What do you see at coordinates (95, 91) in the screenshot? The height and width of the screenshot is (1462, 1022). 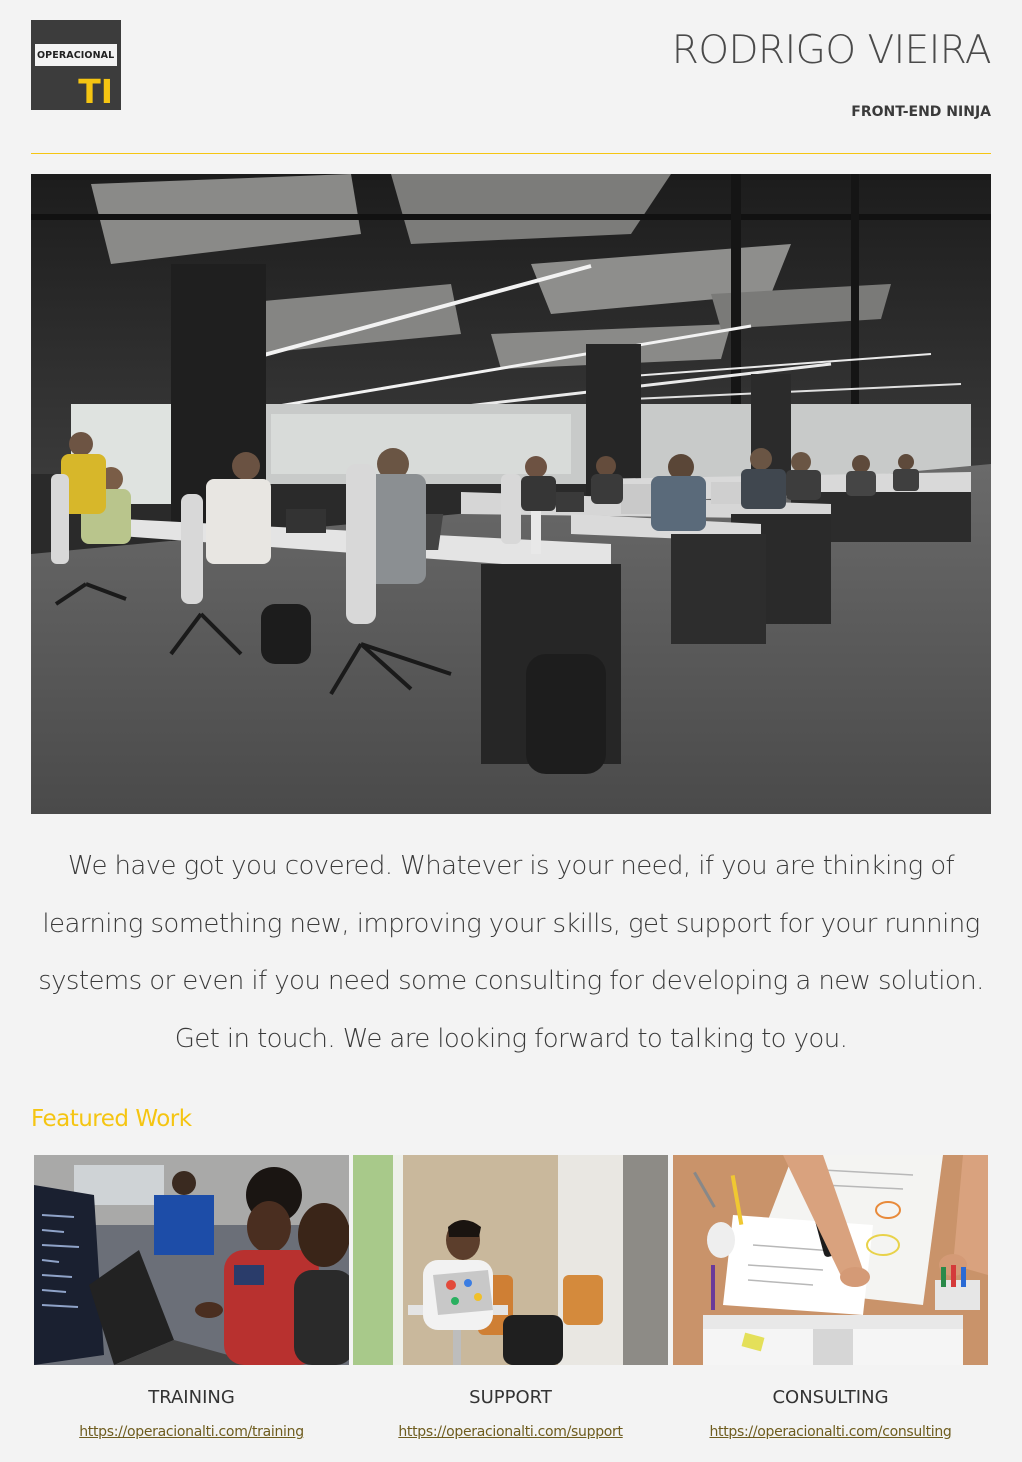 I see `logo-mark: TI` at bounding box center [95, 91].